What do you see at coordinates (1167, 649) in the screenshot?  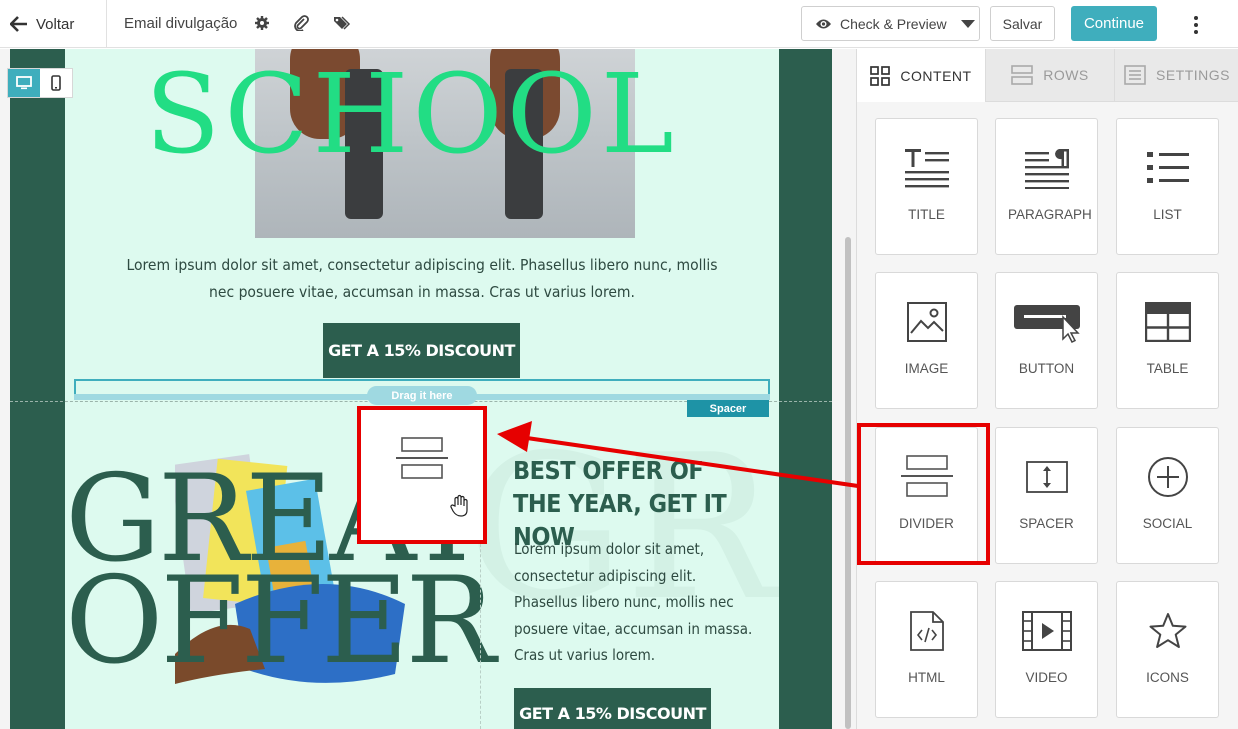 I see `tile-icons: ICONS` at bounding box center [1167, 649].